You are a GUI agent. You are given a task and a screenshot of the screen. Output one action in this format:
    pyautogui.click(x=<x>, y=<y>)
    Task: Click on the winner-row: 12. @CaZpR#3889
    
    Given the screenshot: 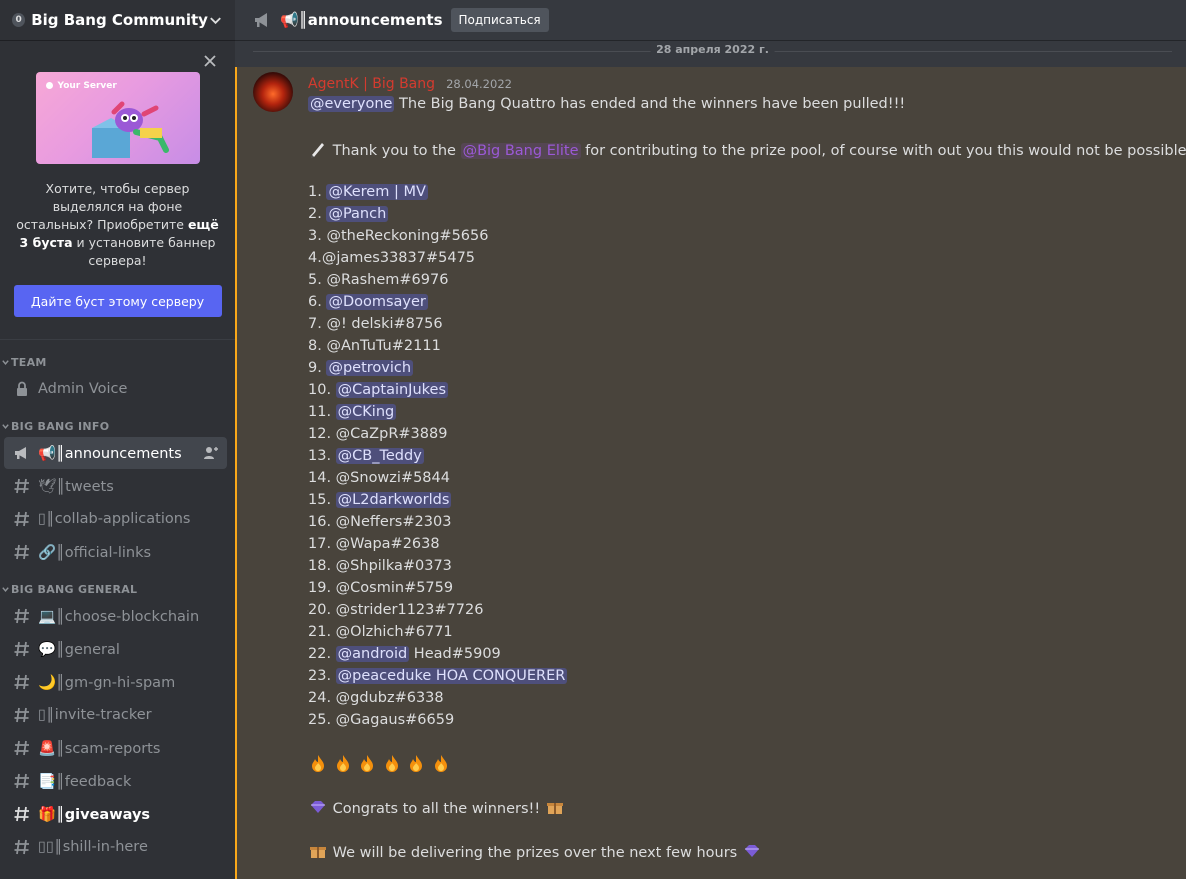 What is the action you would take?
    pyautogui.click(x=742, y=434)
    